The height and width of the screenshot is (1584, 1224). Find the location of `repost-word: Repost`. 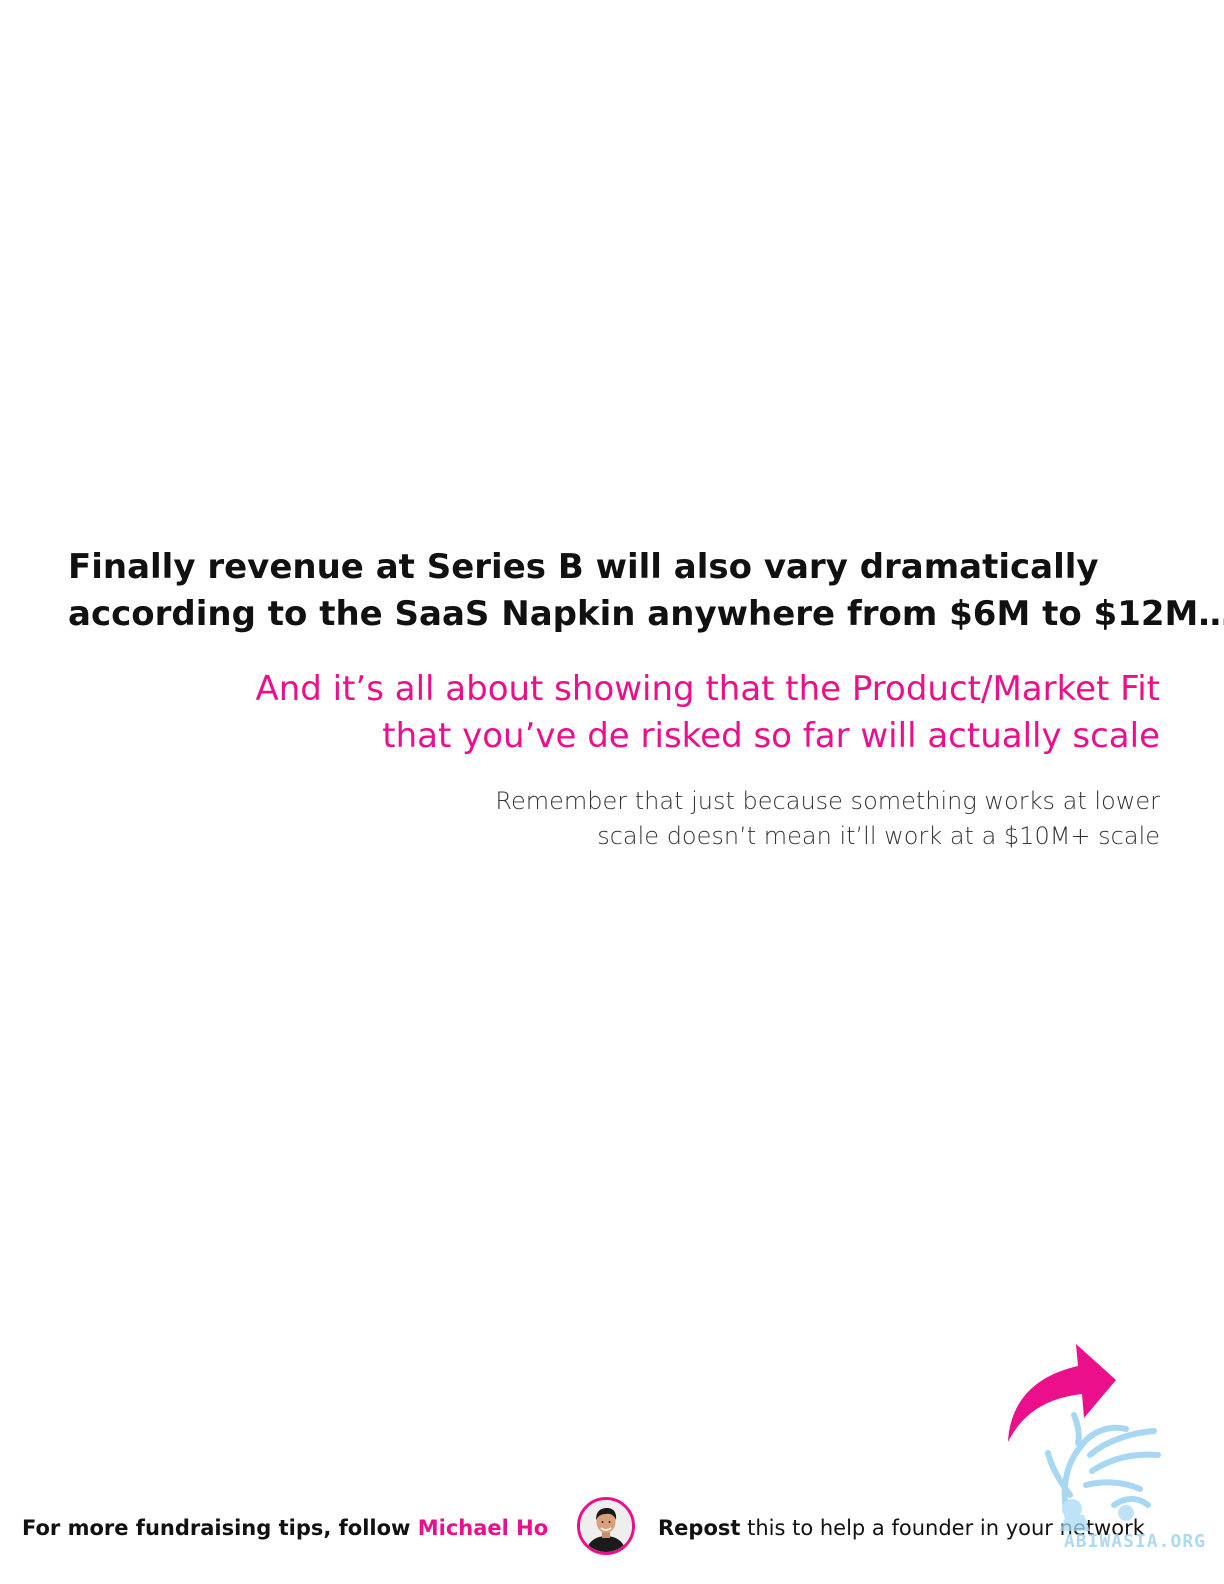

repost-word: Repost is located at coordinates (699, 1528).